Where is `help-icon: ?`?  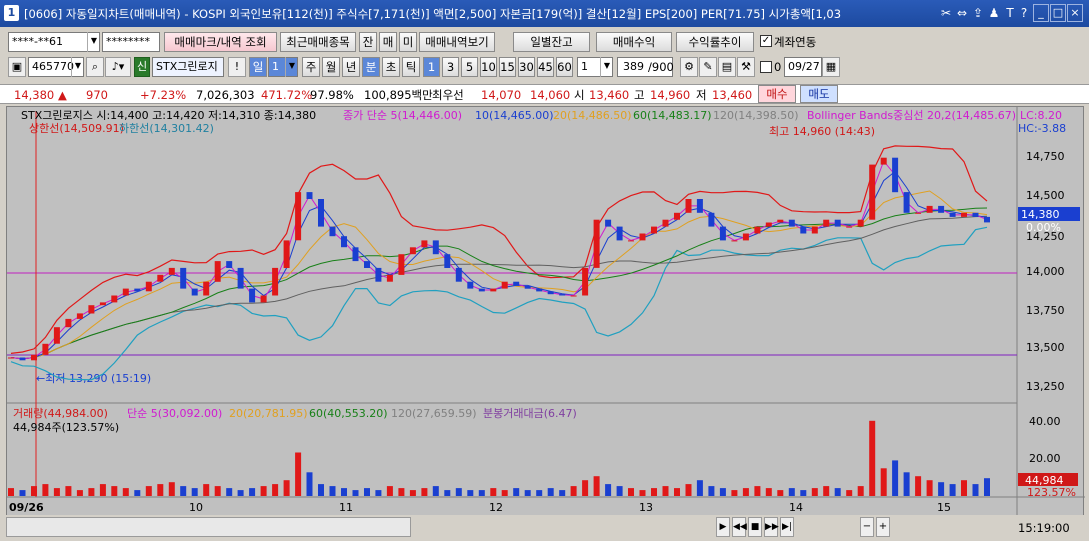
help-icon: ? is located at coordinates (1024, 13).